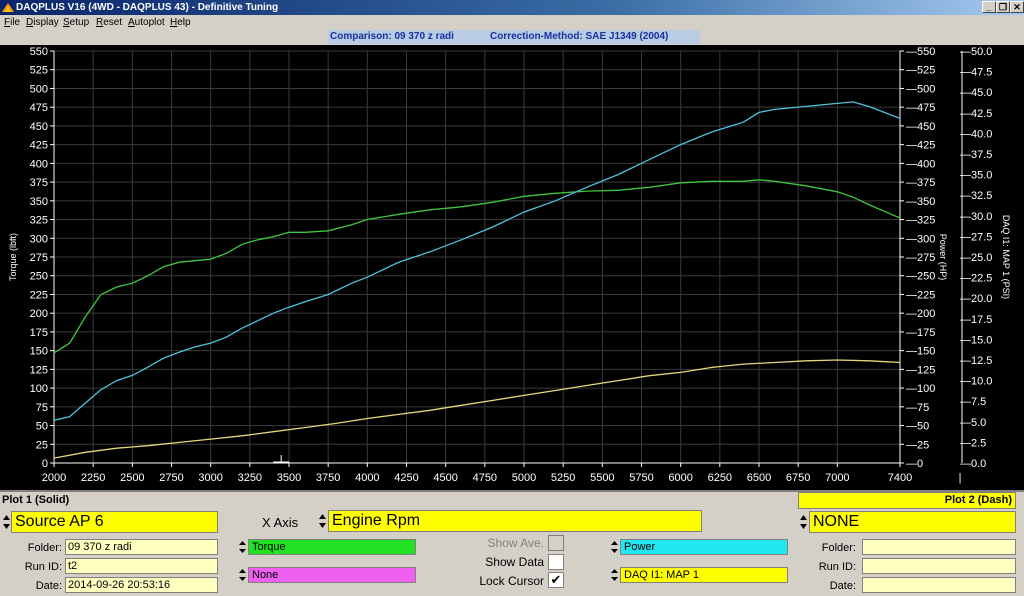  Describe the element at coordinates (39, 239) in the screenshot. I see `left-tick-label: 300` at that location.